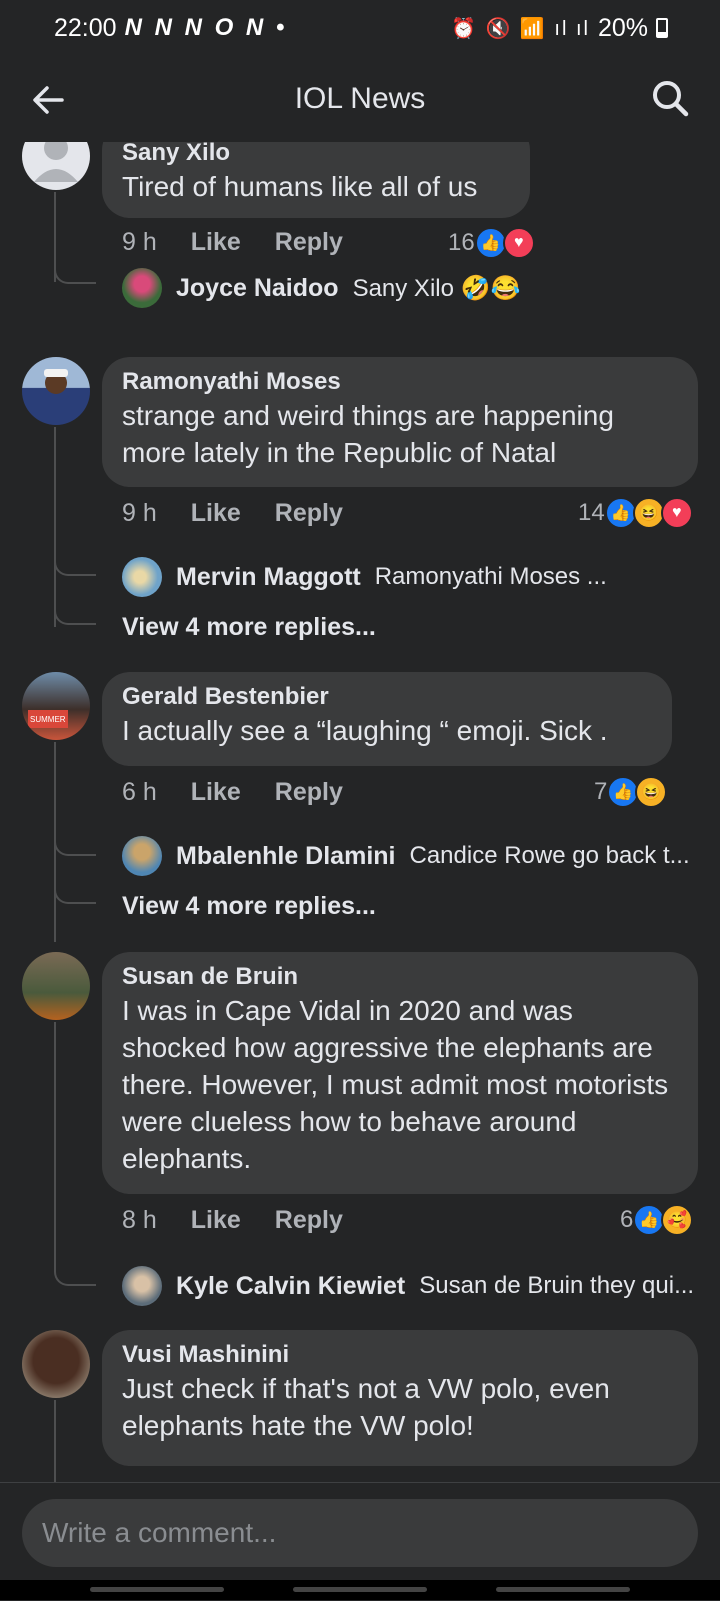 The width and height of the screenshot is (720, 1601). Describe the element at coordinates (157, 1589) in the screenshot. I see `nav-recents-handle` at that location.